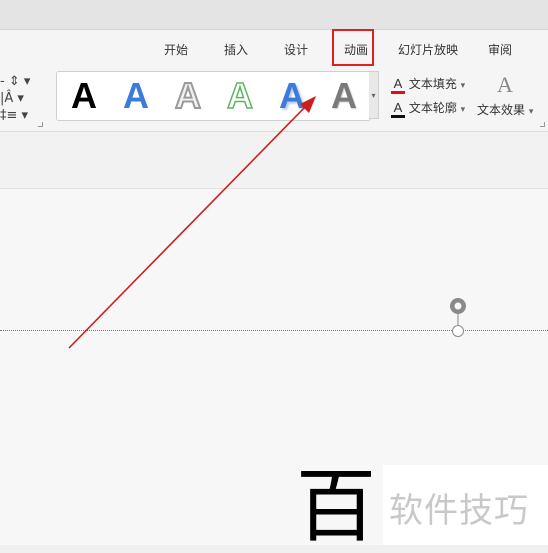 This screenshot has height=553, width=548. I want to click on resize-handle, so click(458, 331).